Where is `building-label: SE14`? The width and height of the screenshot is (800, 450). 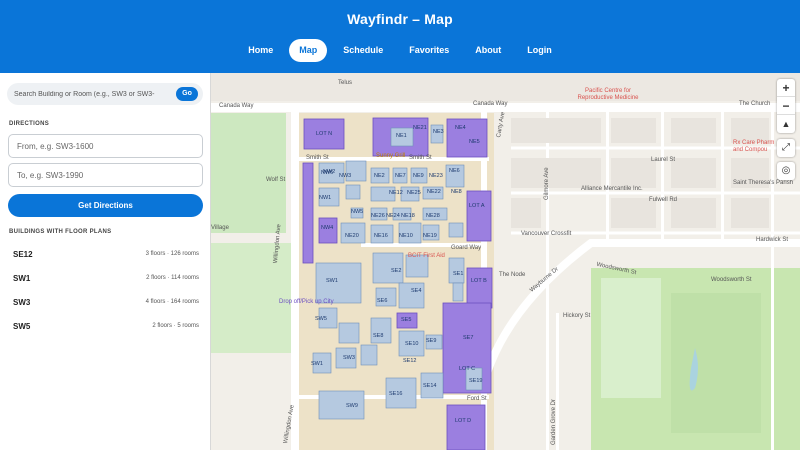
building-label: SE14 is located at coordinates (430, 386).